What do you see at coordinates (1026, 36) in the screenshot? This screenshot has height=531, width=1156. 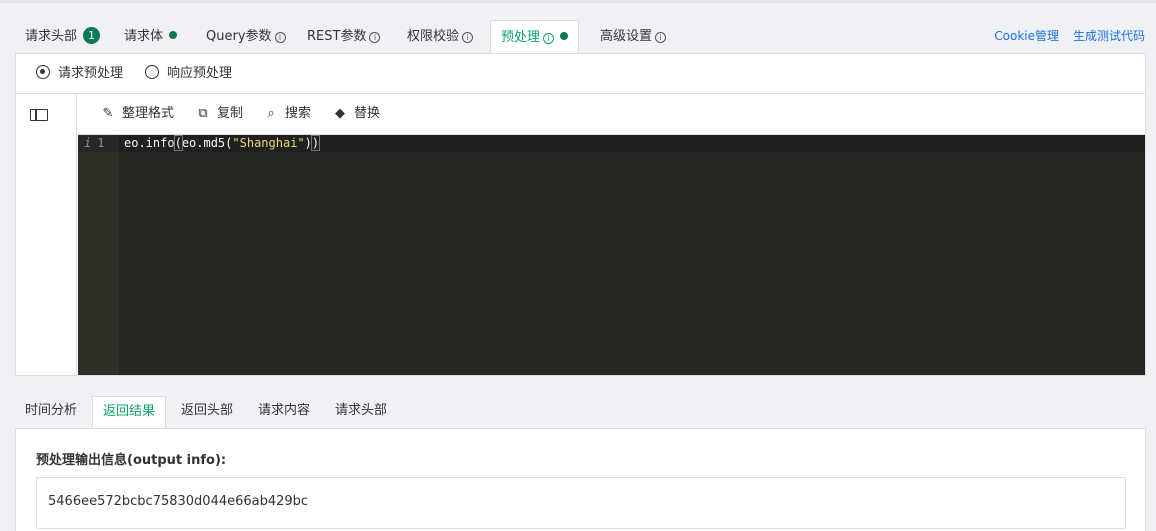 I see `cookie-manage-link: Cookie管理` at bounding box center [1026, 36].